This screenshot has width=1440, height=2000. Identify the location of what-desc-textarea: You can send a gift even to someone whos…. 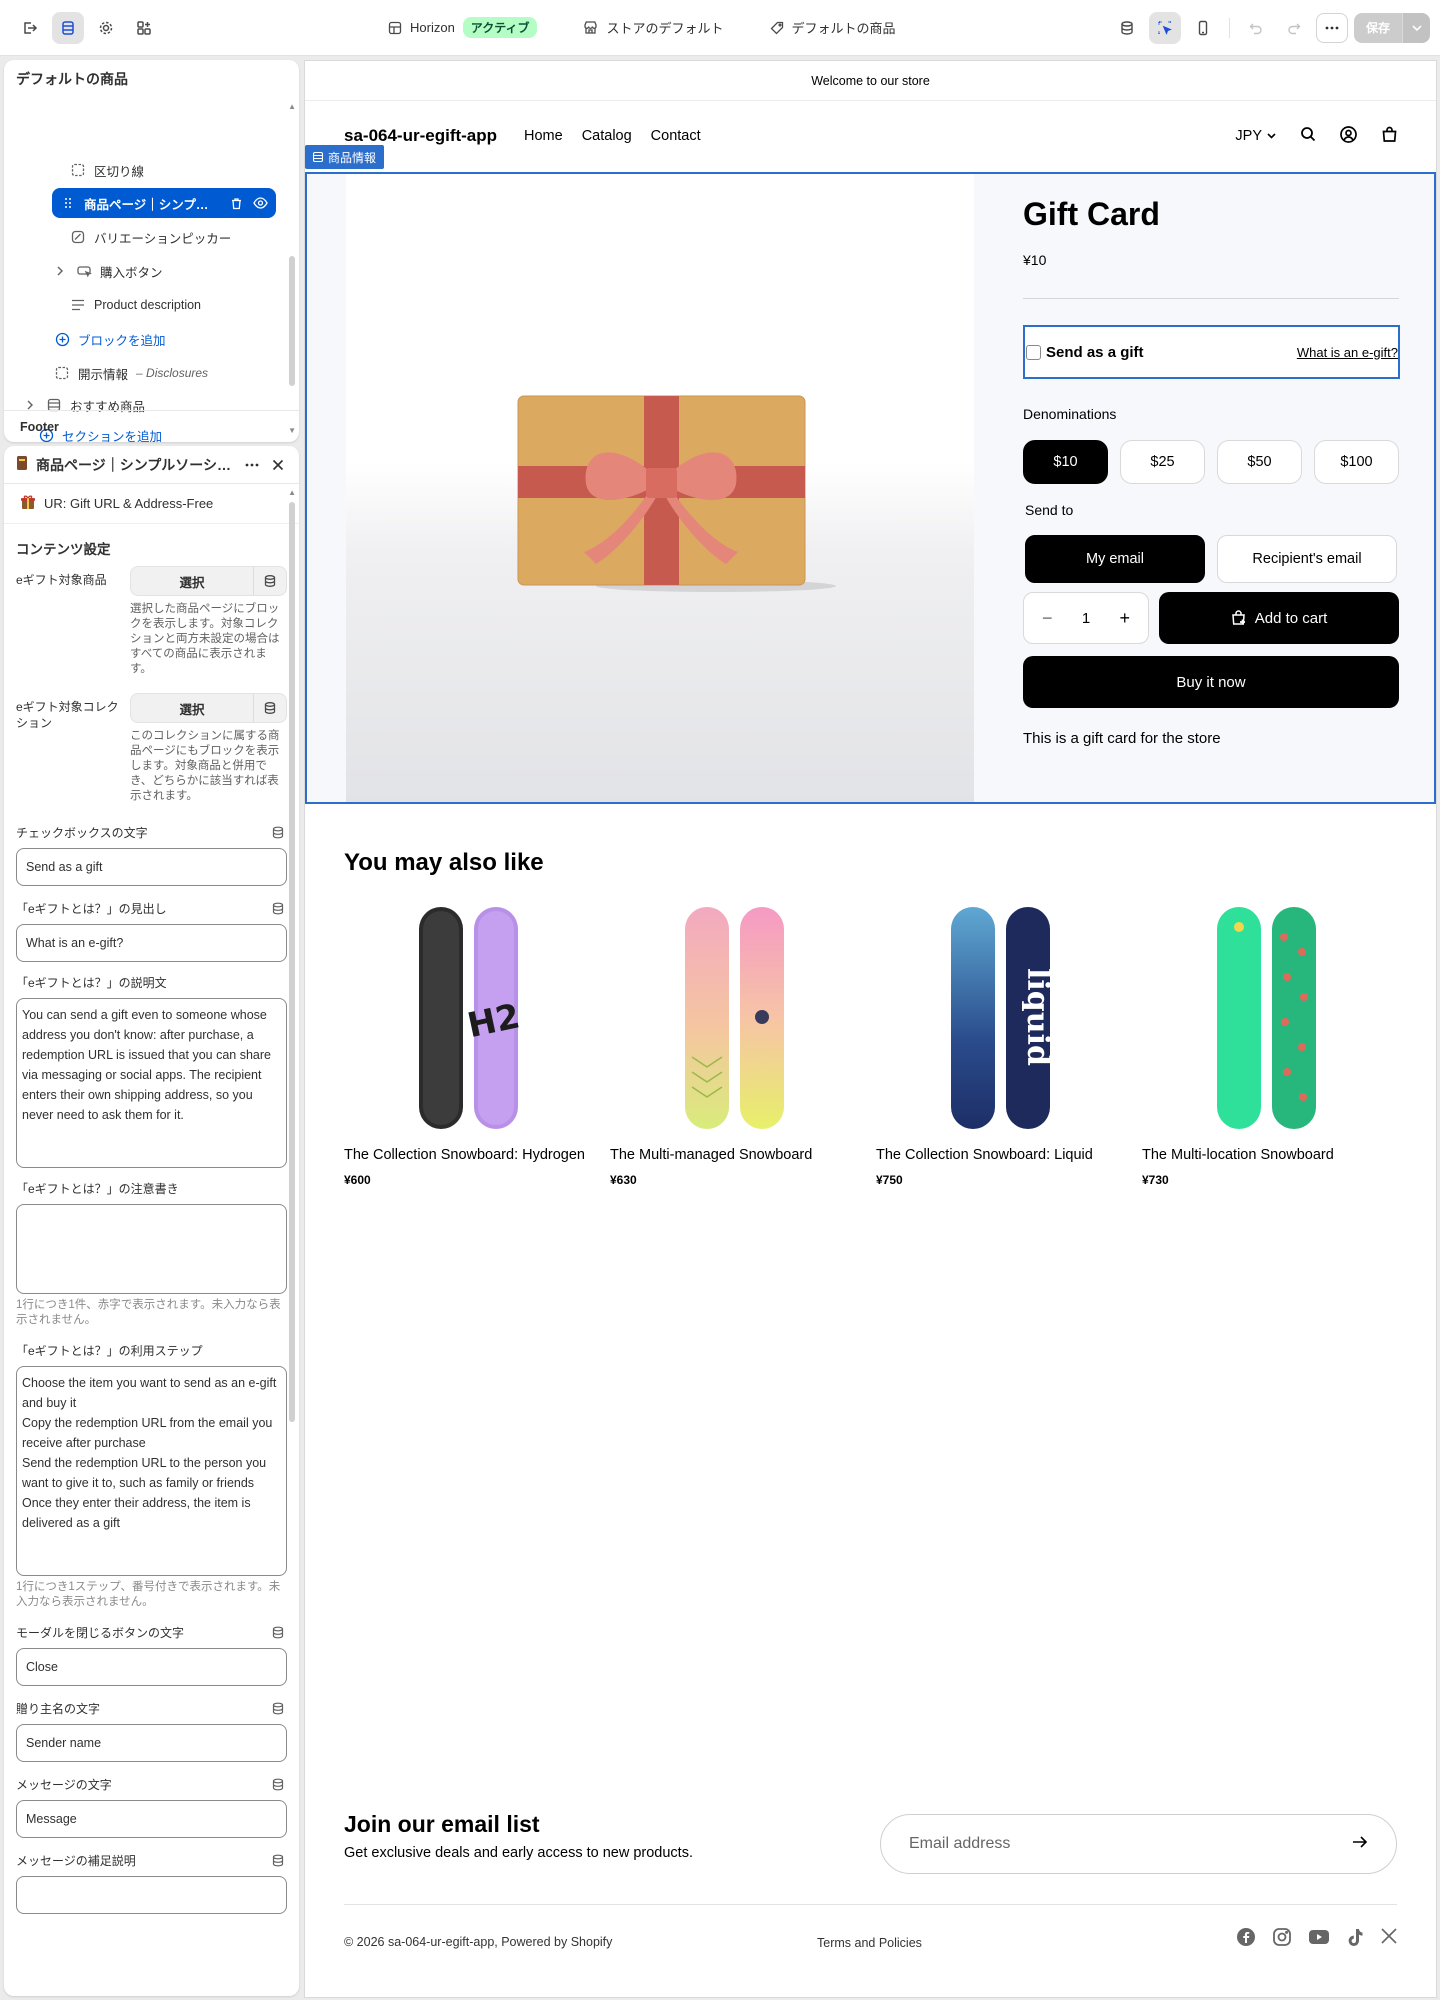
(151, 1083).